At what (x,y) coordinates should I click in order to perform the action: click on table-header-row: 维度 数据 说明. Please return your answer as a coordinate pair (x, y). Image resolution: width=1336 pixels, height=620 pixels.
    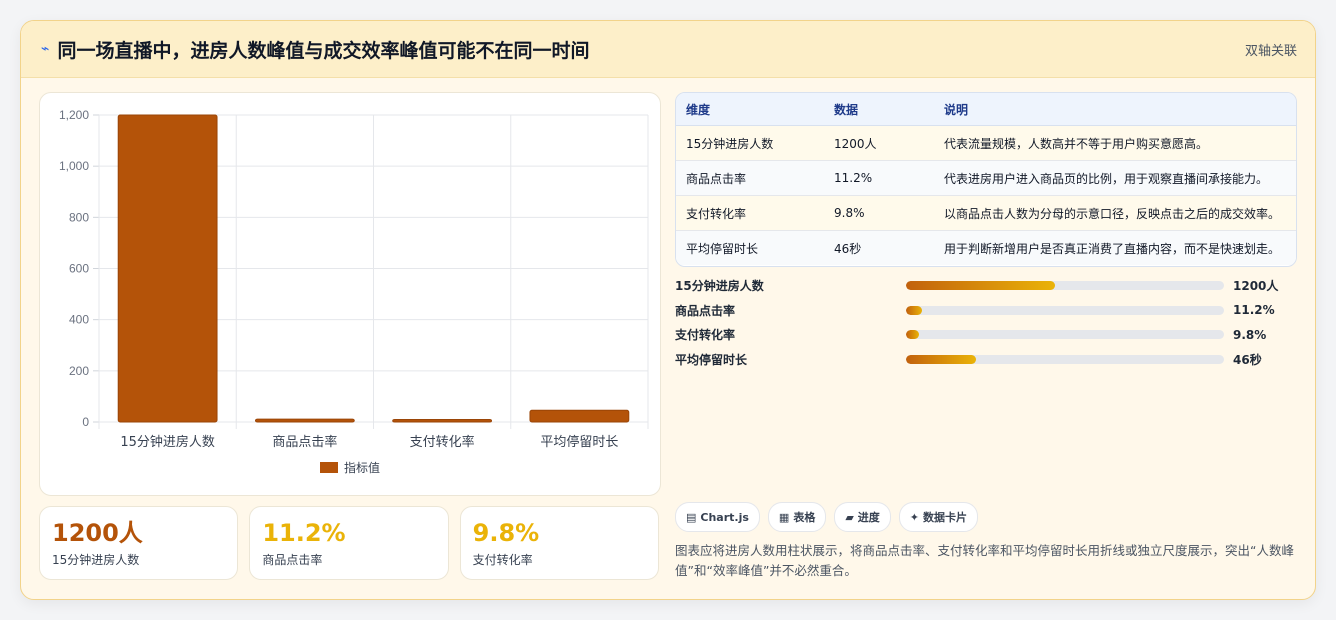
    Looking at the image, I should click on (986, 109).